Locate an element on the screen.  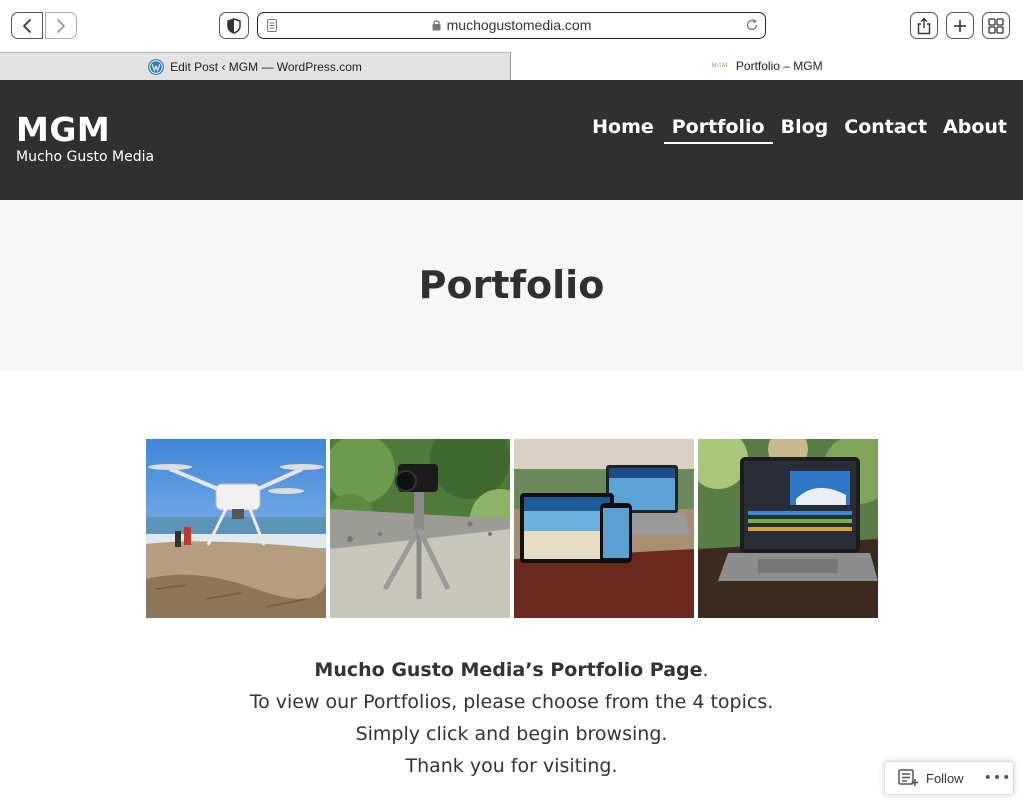
nav-blog: Blog is located at coordinates (805, 130).